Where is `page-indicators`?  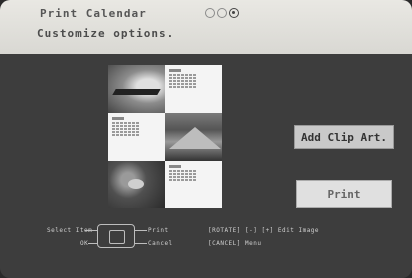 page-indicators is located at coordinates (222, 13).